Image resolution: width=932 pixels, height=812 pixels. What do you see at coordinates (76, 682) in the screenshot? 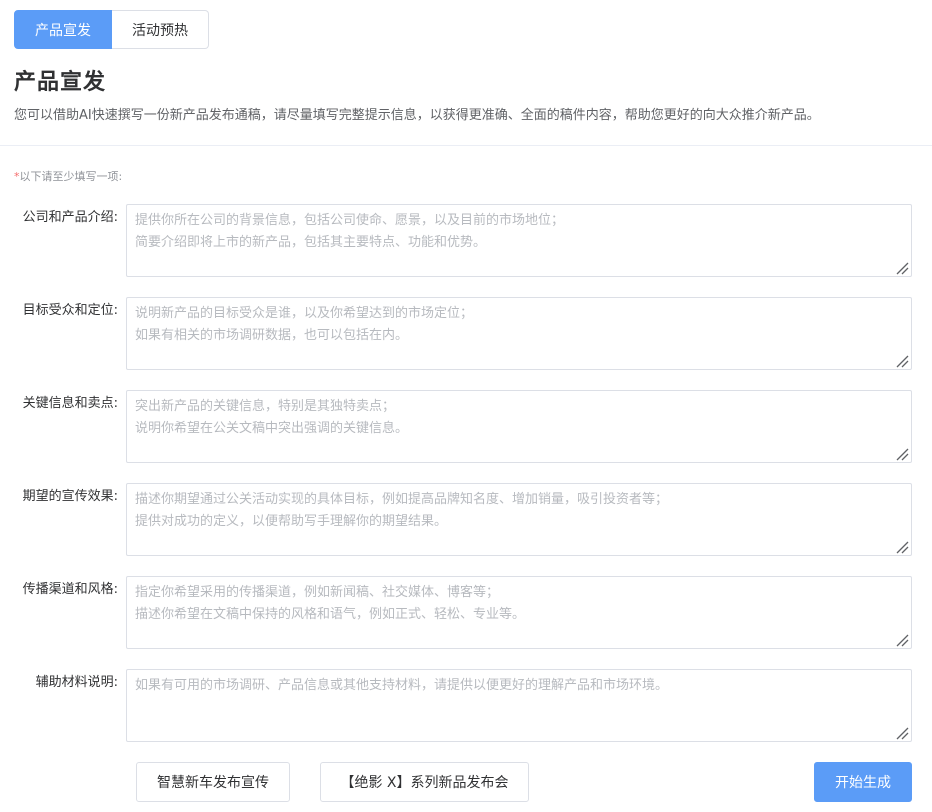
I see `field-label: 辅助材料说明:` at bounding box center [76, 682].